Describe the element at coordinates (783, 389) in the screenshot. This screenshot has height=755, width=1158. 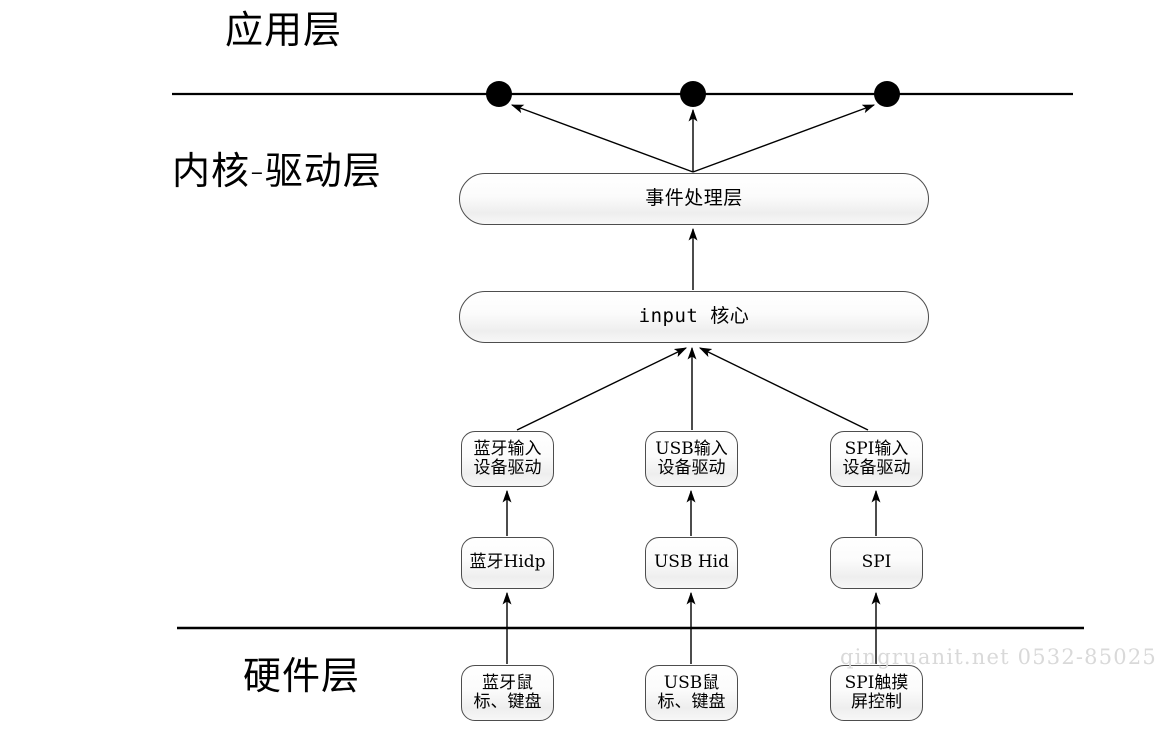
I see `connector-driver-spi-to-inputcore` at that location.